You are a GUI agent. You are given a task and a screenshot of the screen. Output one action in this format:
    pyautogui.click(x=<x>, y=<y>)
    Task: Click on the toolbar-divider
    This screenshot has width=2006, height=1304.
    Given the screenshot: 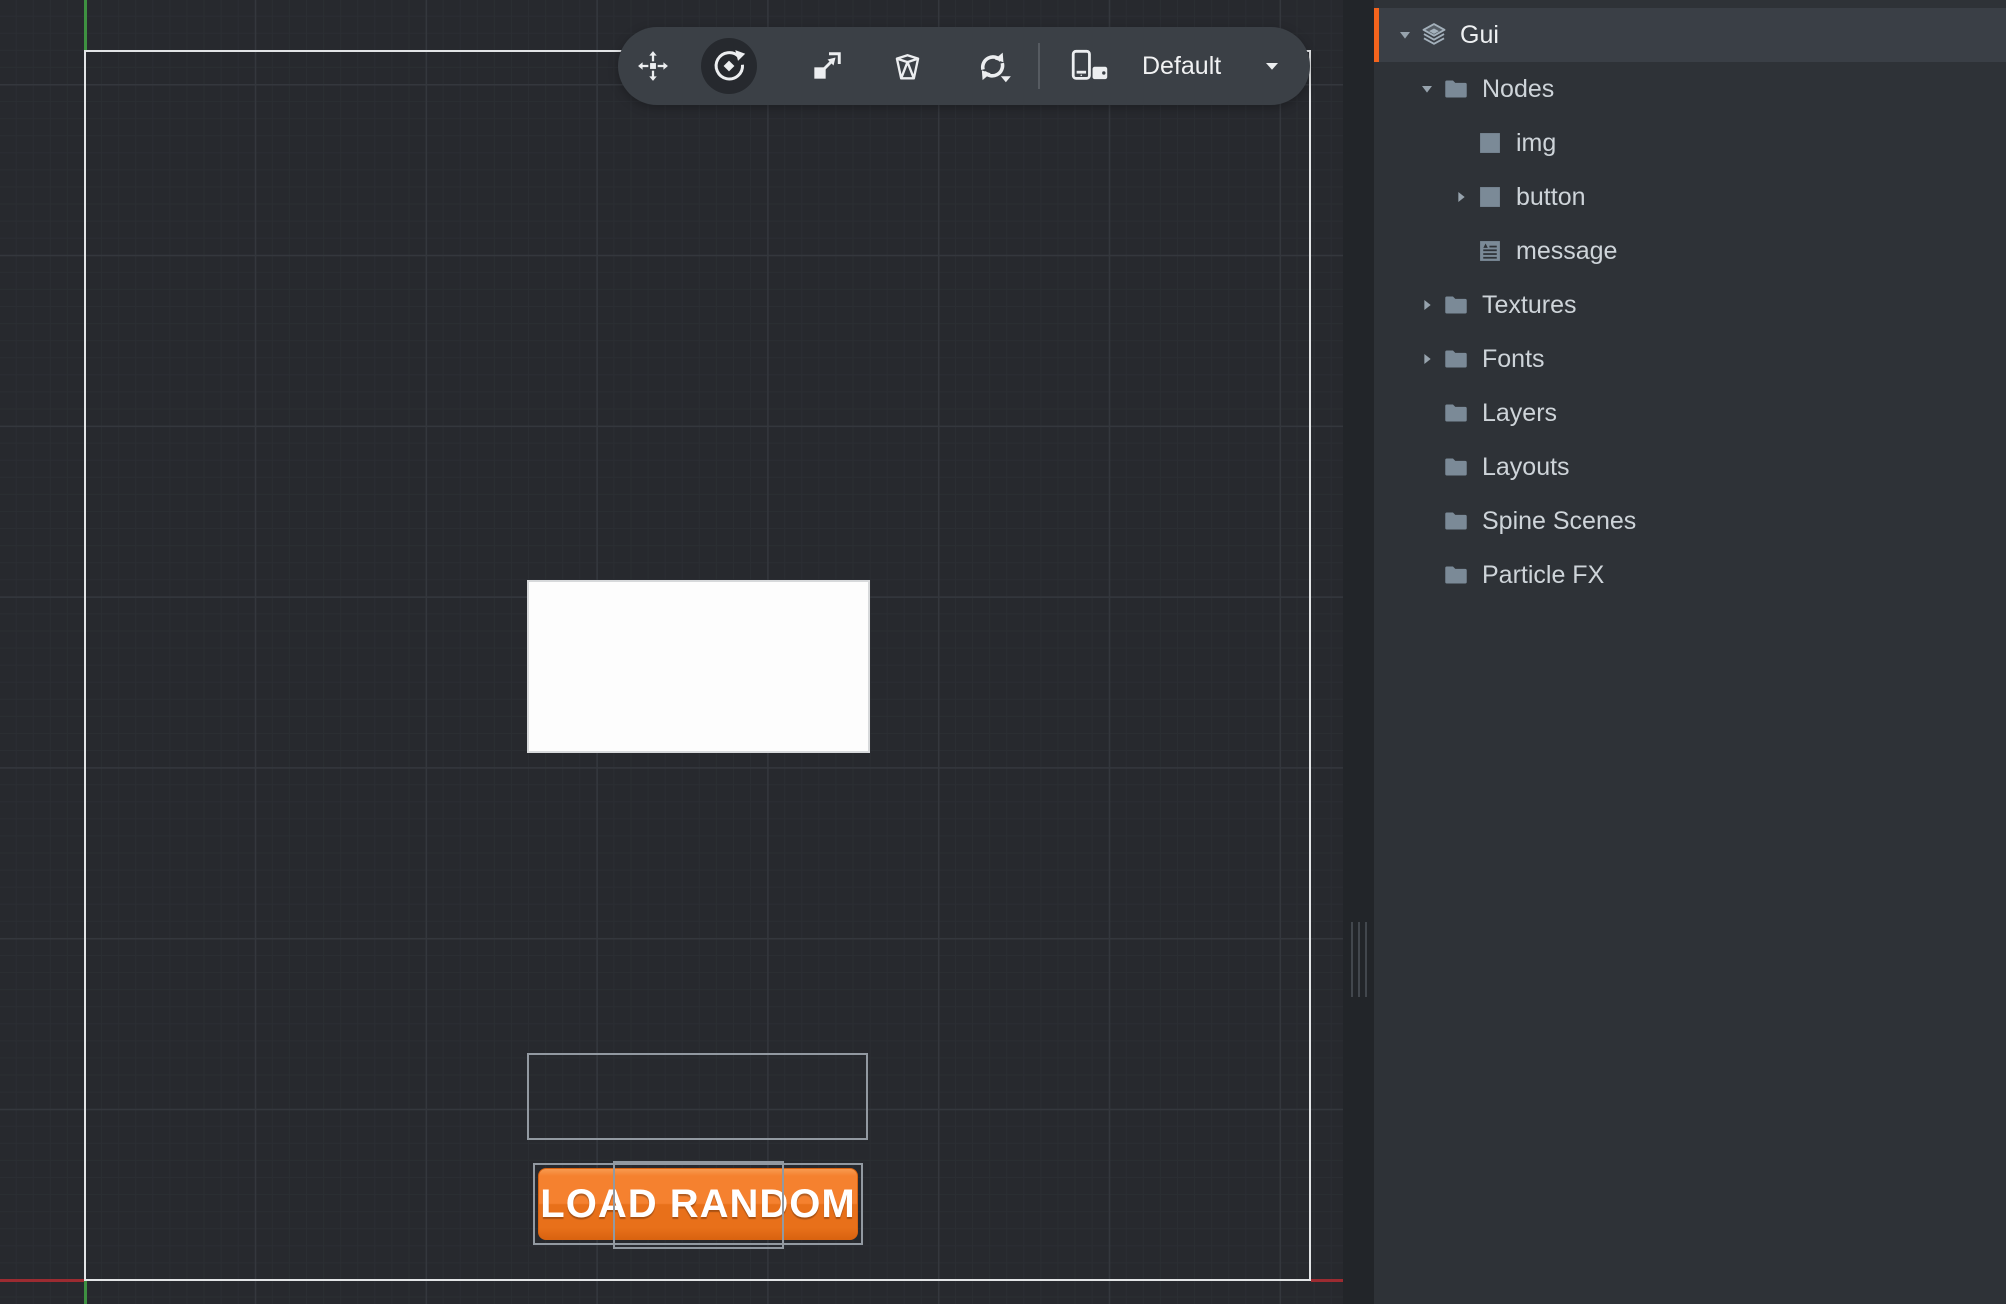 What is the action you would take?
    pyautogui.click(x=1039, y=66)
    